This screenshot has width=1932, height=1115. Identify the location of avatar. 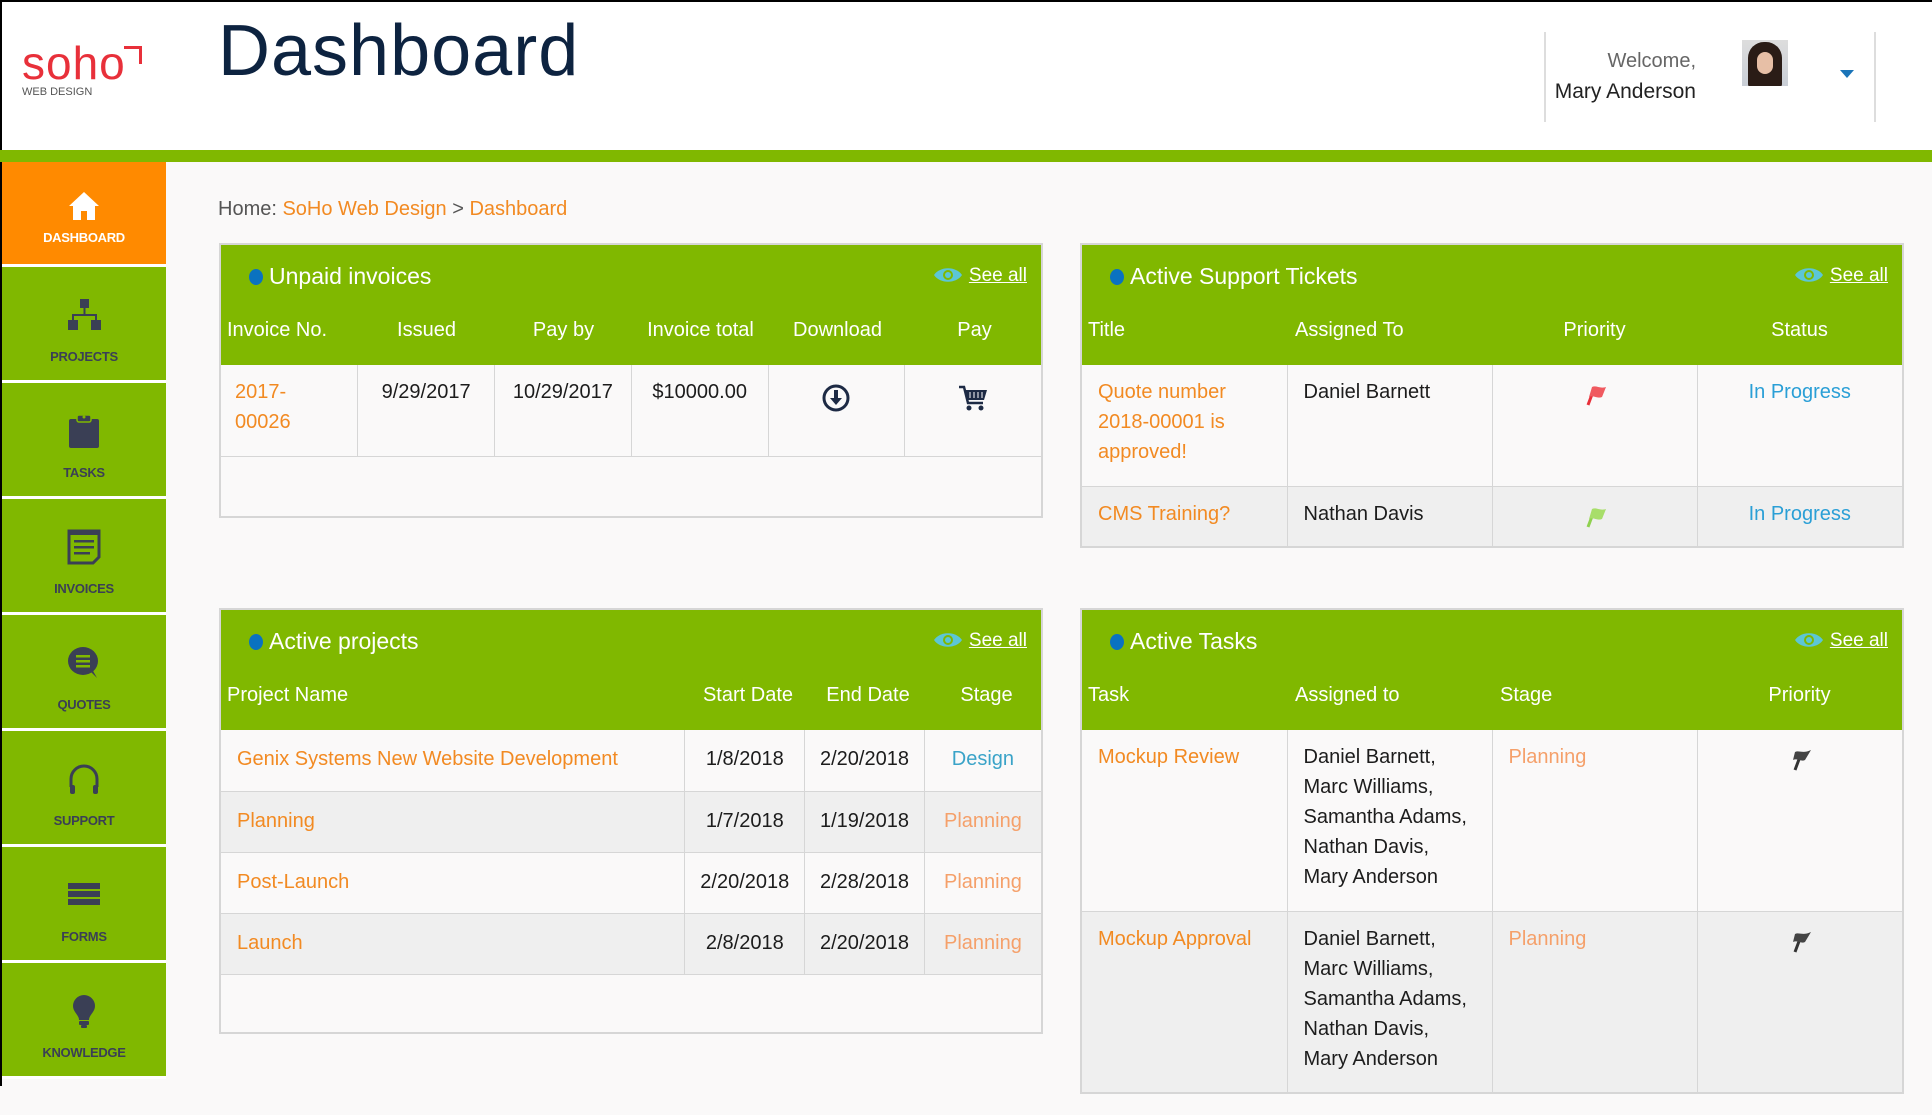
(1765, 63).